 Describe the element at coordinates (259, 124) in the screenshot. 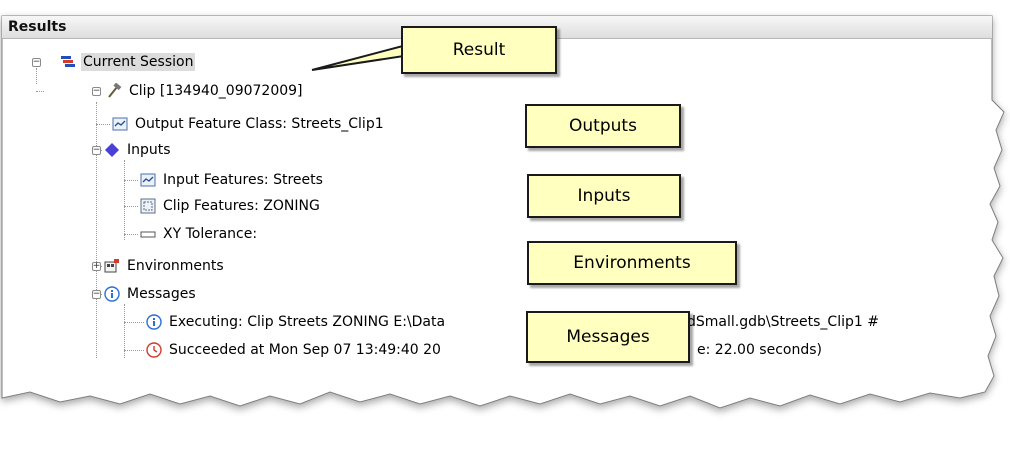

I see `output-feature-label: Output Feature Class: Streets_Clip1` at that location.